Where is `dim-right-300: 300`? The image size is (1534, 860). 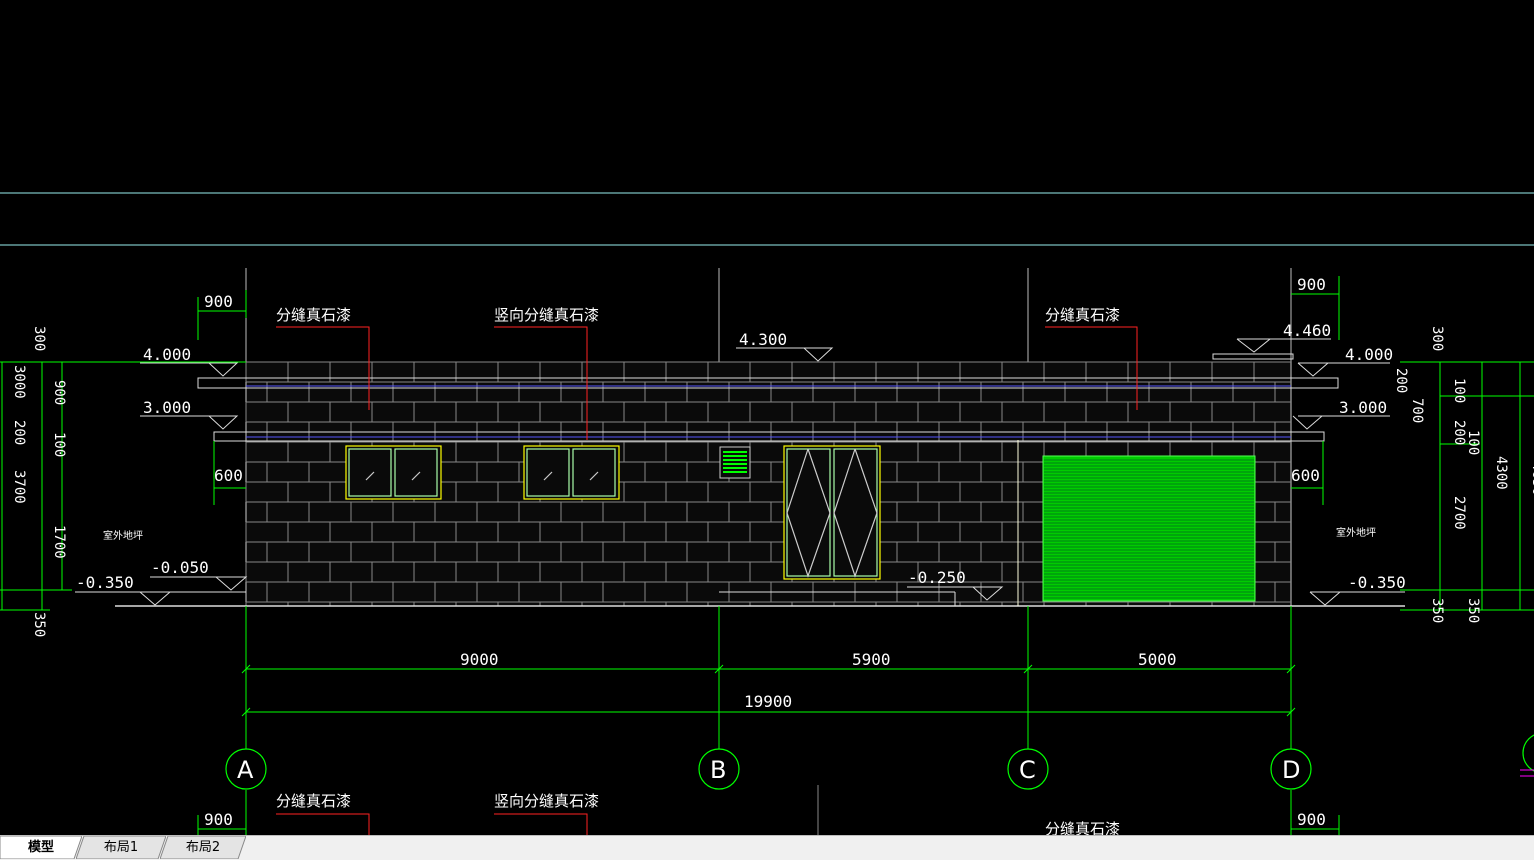
dim-right-300: 300 is located at coordinates (1437, 338).